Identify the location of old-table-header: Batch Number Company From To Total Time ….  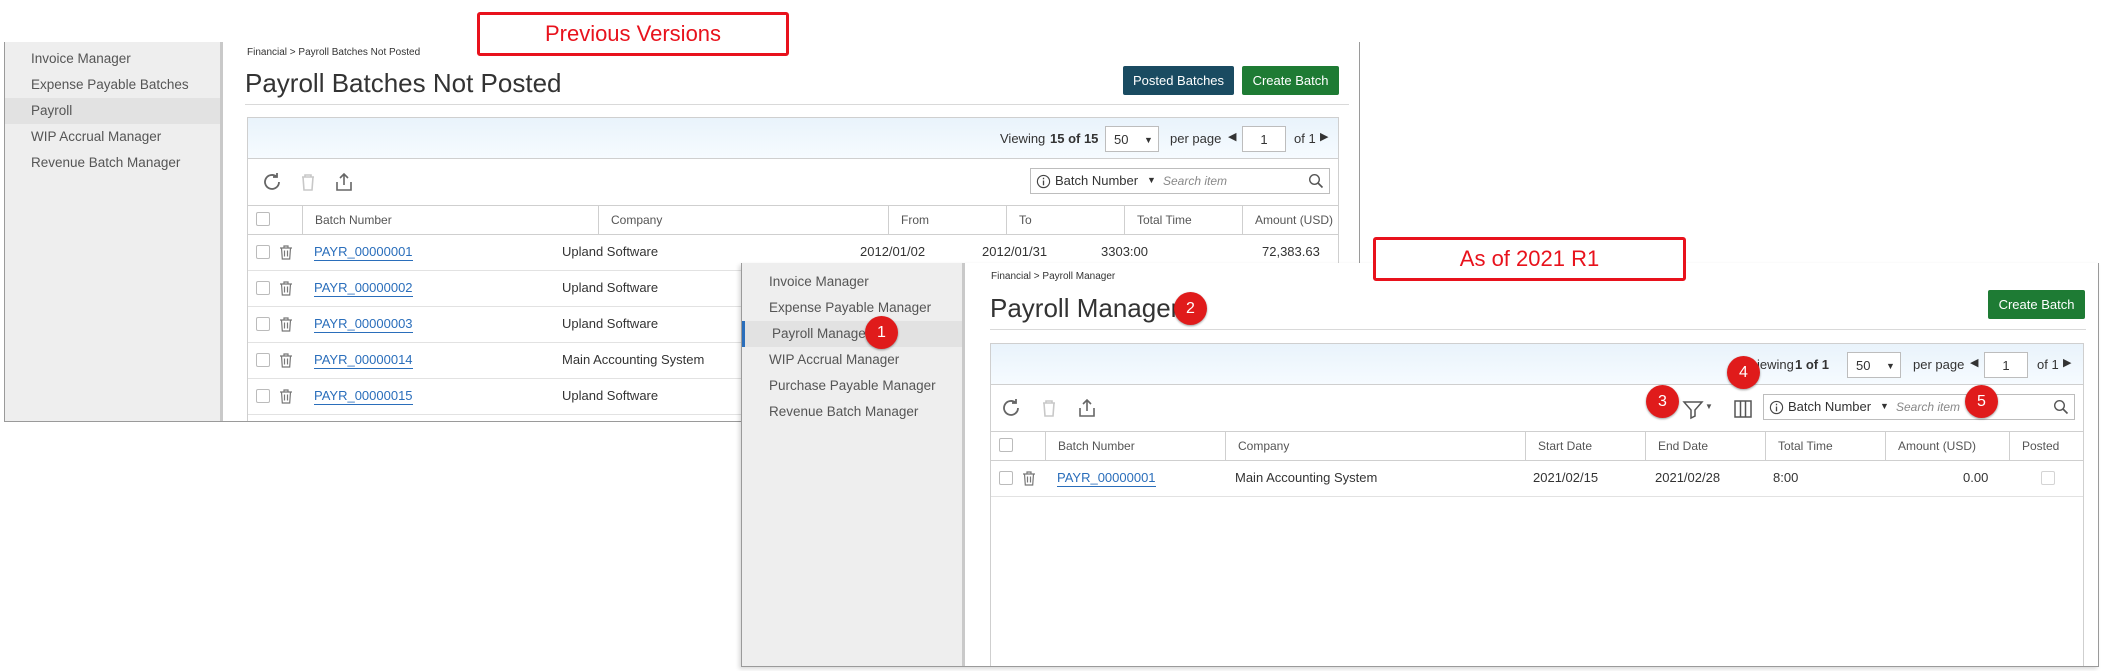
(793, 220).